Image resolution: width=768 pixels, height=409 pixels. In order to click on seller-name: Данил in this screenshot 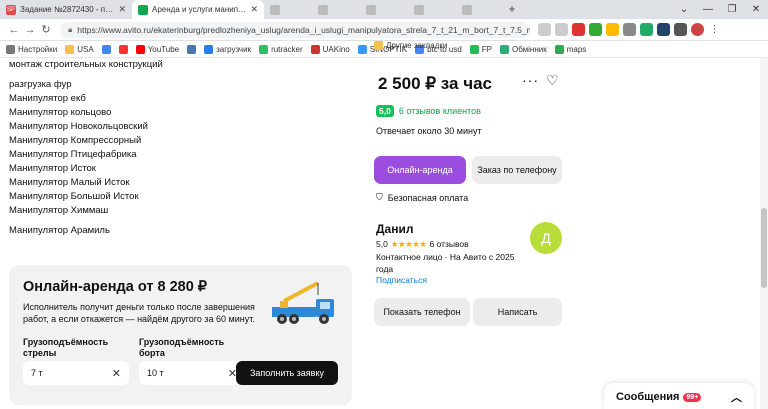, I will do `click(394, 229)`.